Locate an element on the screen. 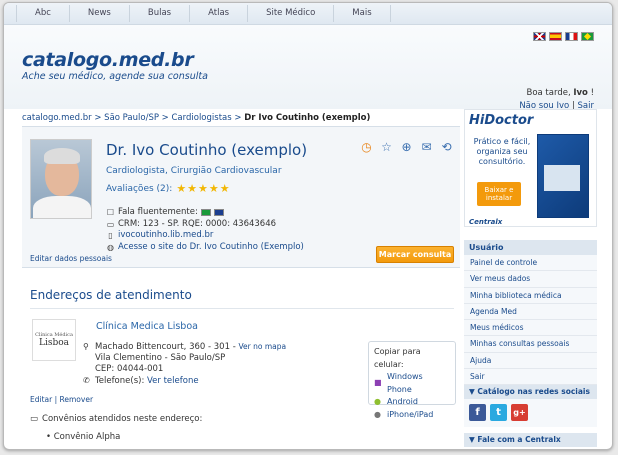 The height and width of the screenshot is (455, 618). doctor-name: Dr. Ivo Coutinho (exemplo) is located at coordinates (207, 150).